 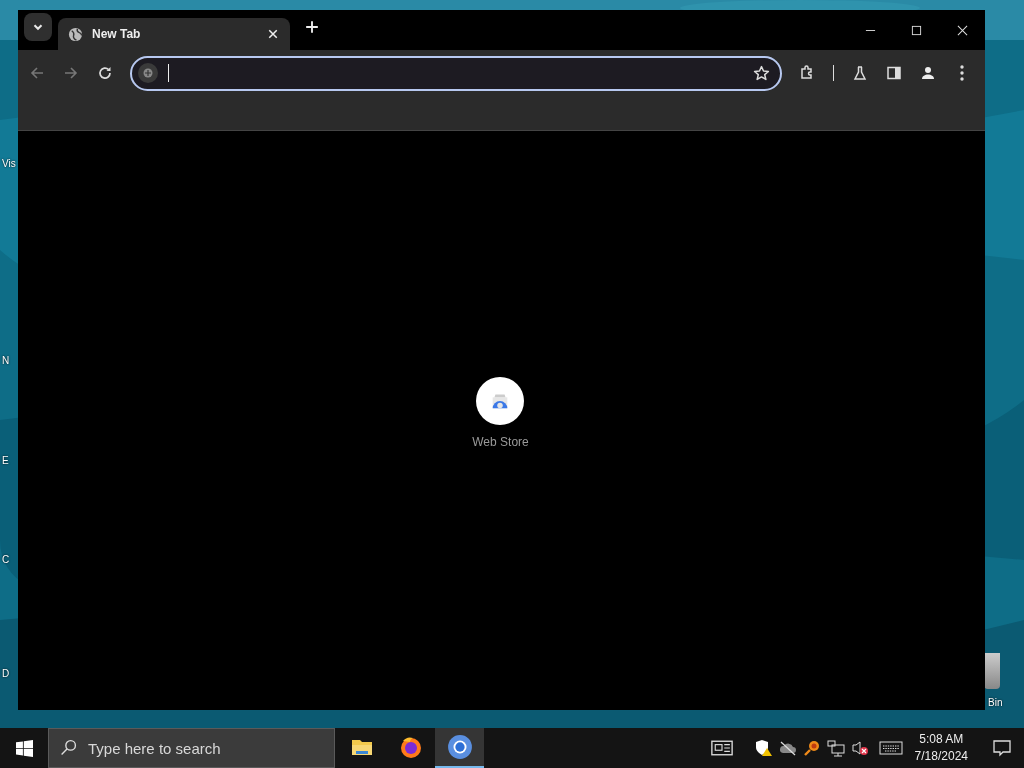 I want to click on browser-logo-button, so click(x=459, y=748).